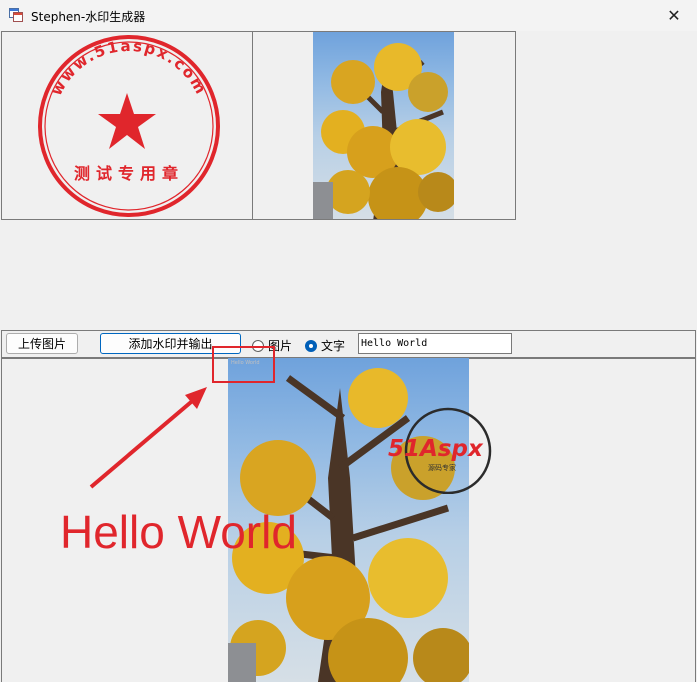 The height and width of the screenshot is (682, 697). I want to click on close-icon: ✕, so click(674, 15).